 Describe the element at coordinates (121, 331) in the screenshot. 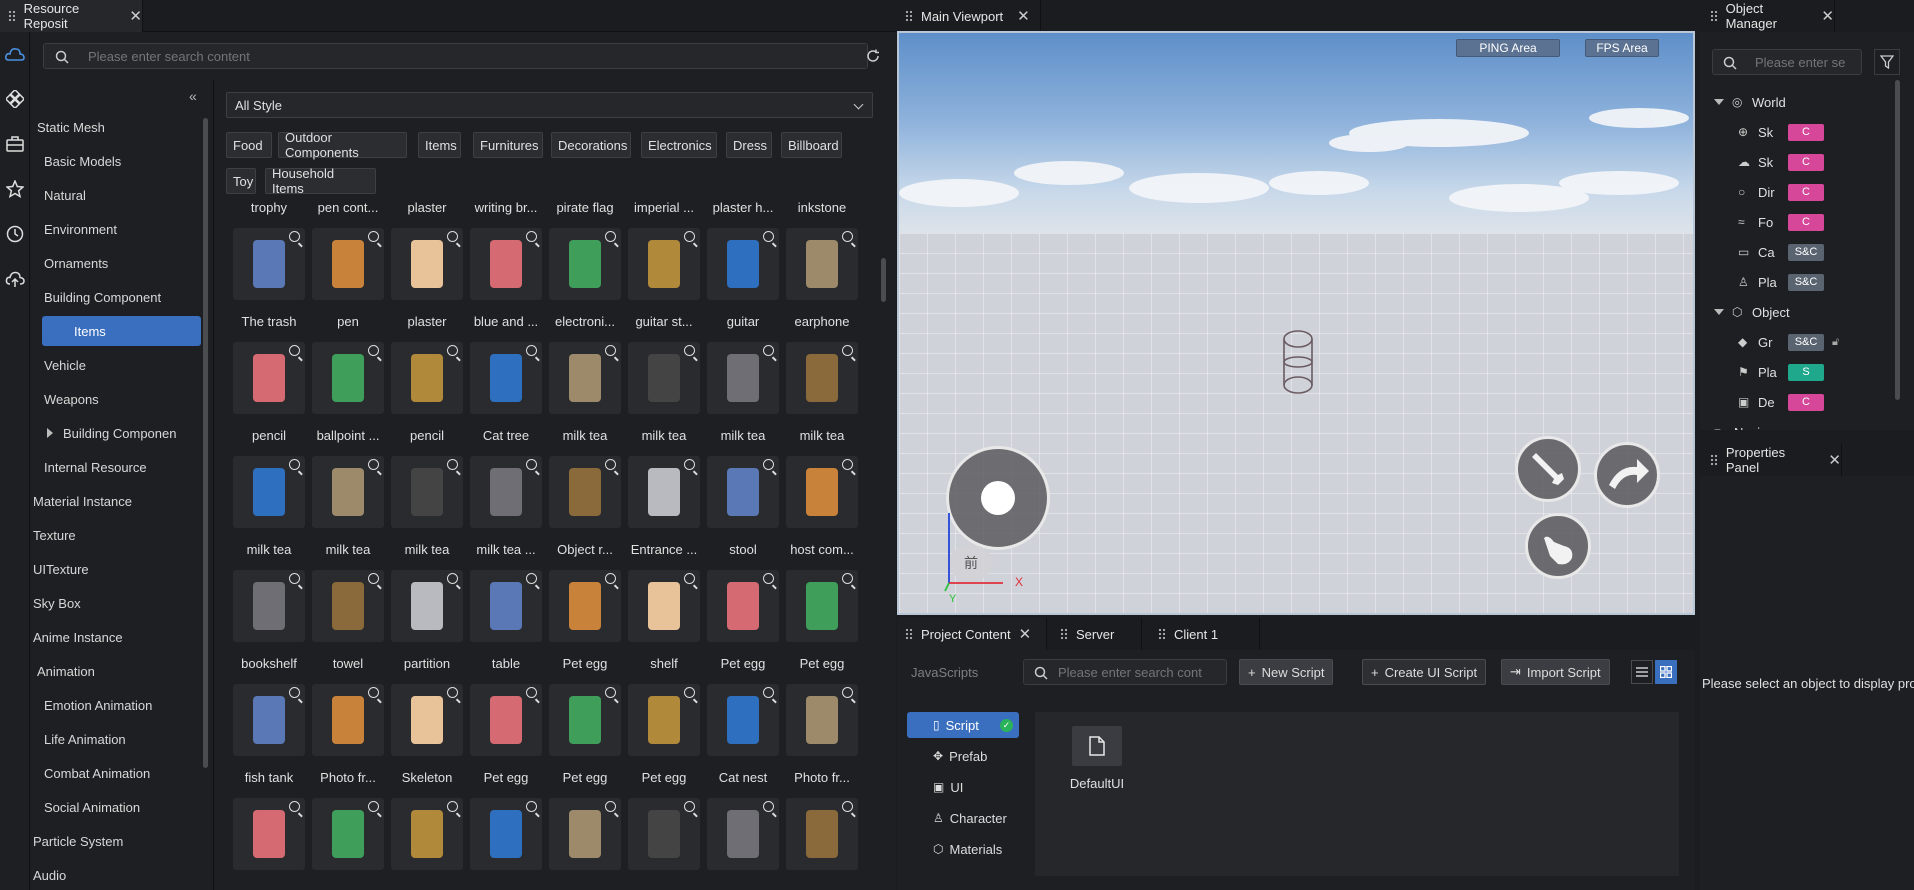

I see `tree-item: Items` at that location.